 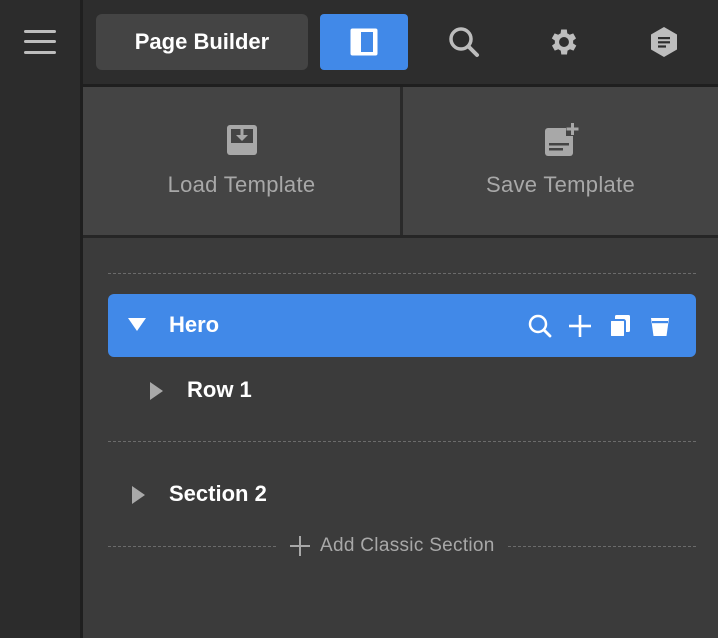 What do you see at coordinates (219, 389) in the screenshot?
I see `layer-label-row-1: Row 1` at bounding box center [219, 389].